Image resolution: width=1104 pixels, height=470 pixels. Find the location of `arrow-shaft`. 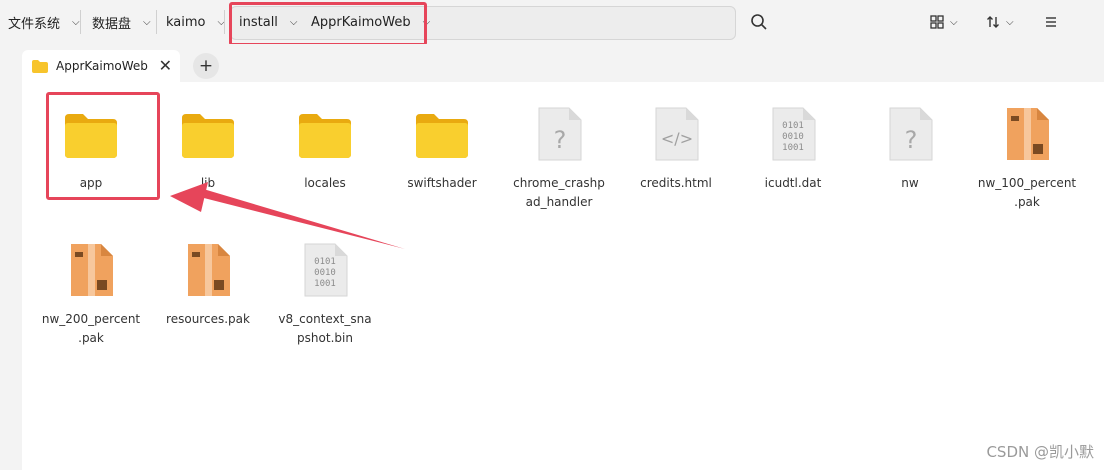

arrow-shaft is located at coordinates (300, 218).